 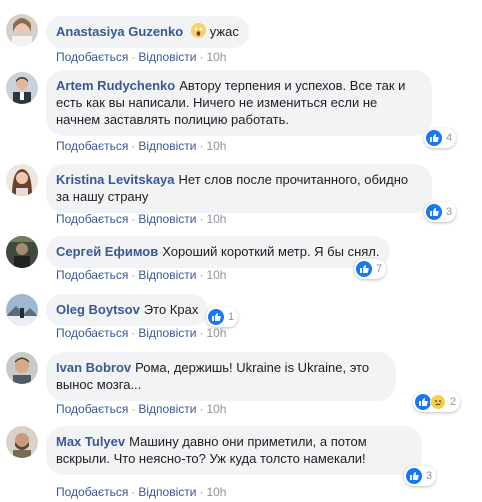 I want to click on reaction-summary: 7, so click(x=370, y=269).